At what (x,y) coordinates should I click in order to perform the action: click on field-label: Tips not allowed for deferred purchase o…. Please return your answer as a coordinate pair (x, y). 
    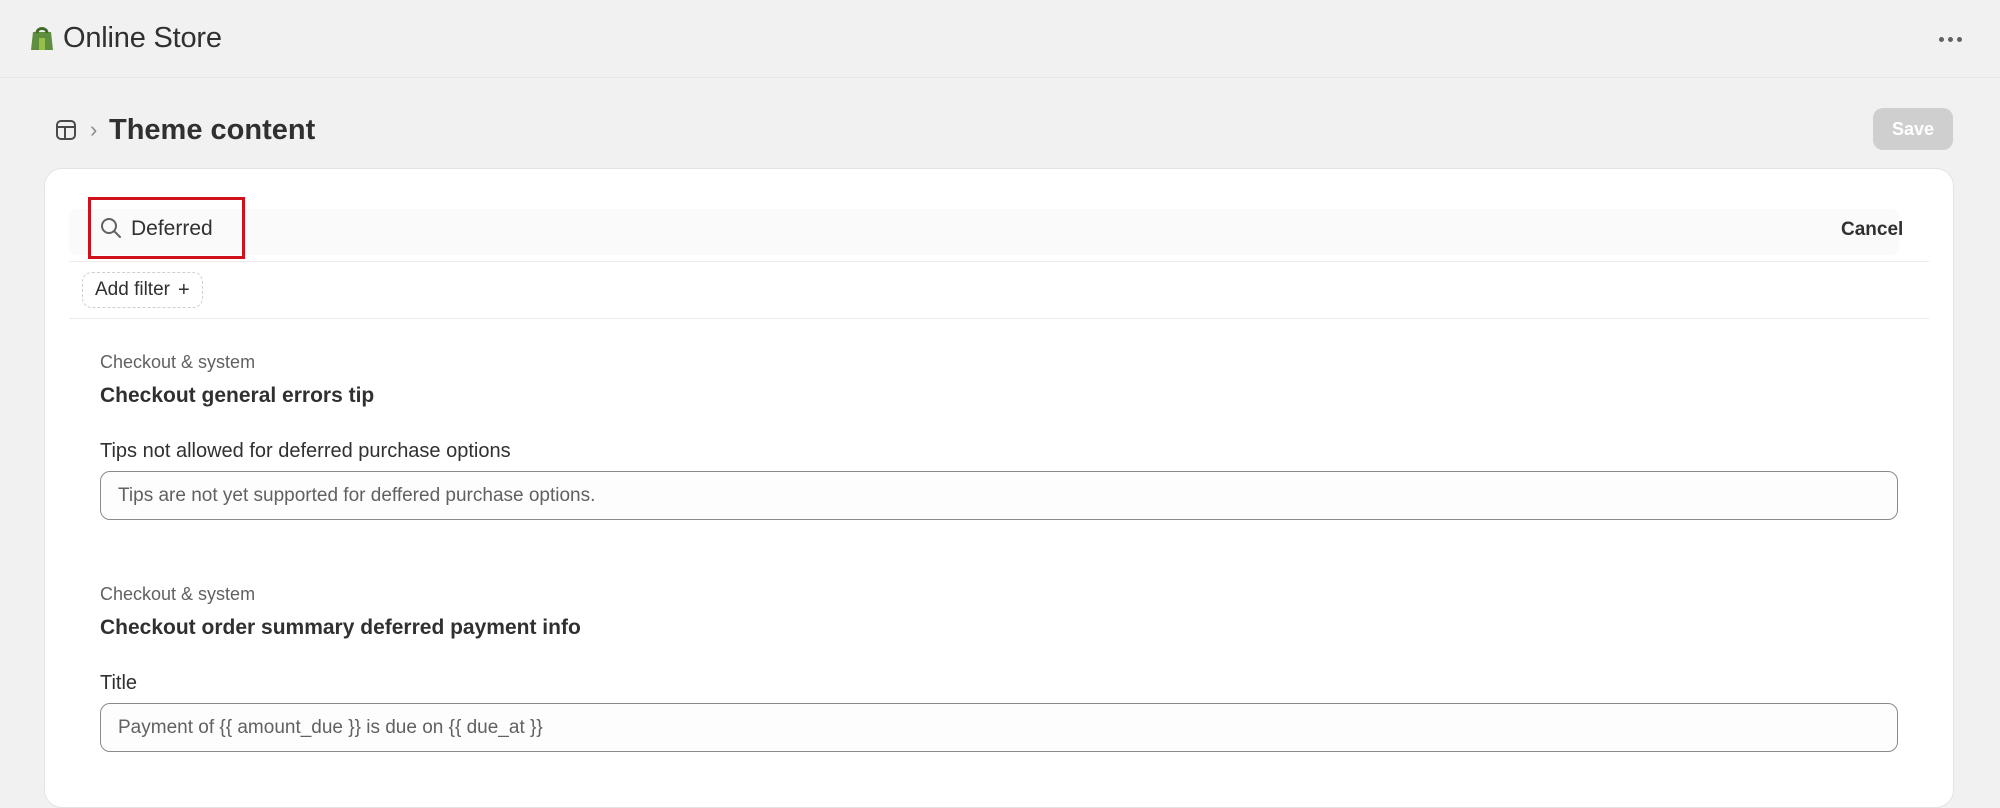
    Looking at the image, I should click on (305, 451).